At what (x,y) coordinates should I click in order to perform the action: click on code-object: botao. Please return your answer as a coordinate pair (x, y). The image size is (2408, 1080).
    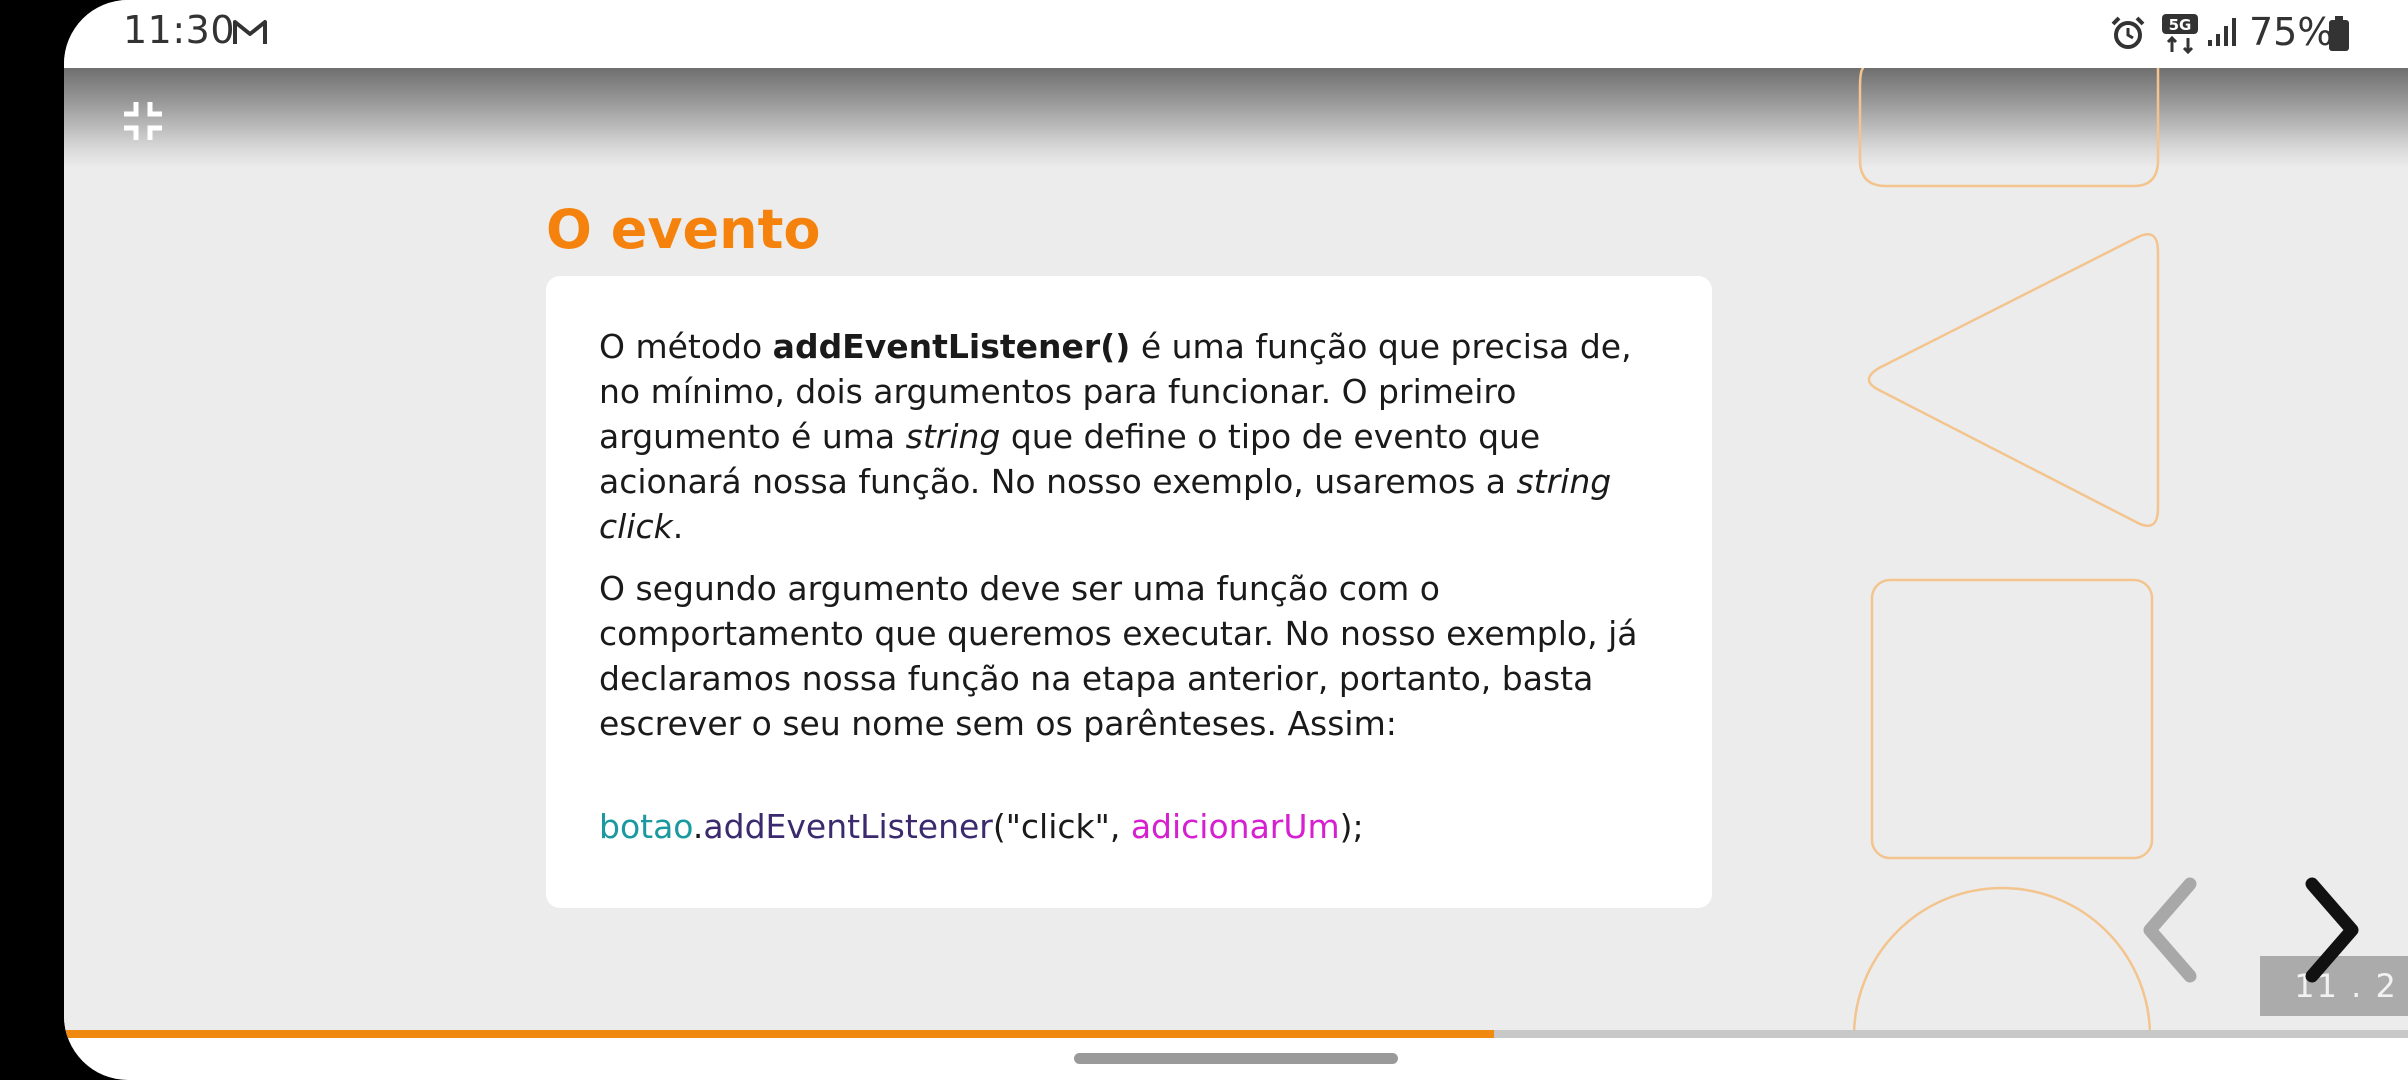
    Looking at the image, I should click on (646, 826).